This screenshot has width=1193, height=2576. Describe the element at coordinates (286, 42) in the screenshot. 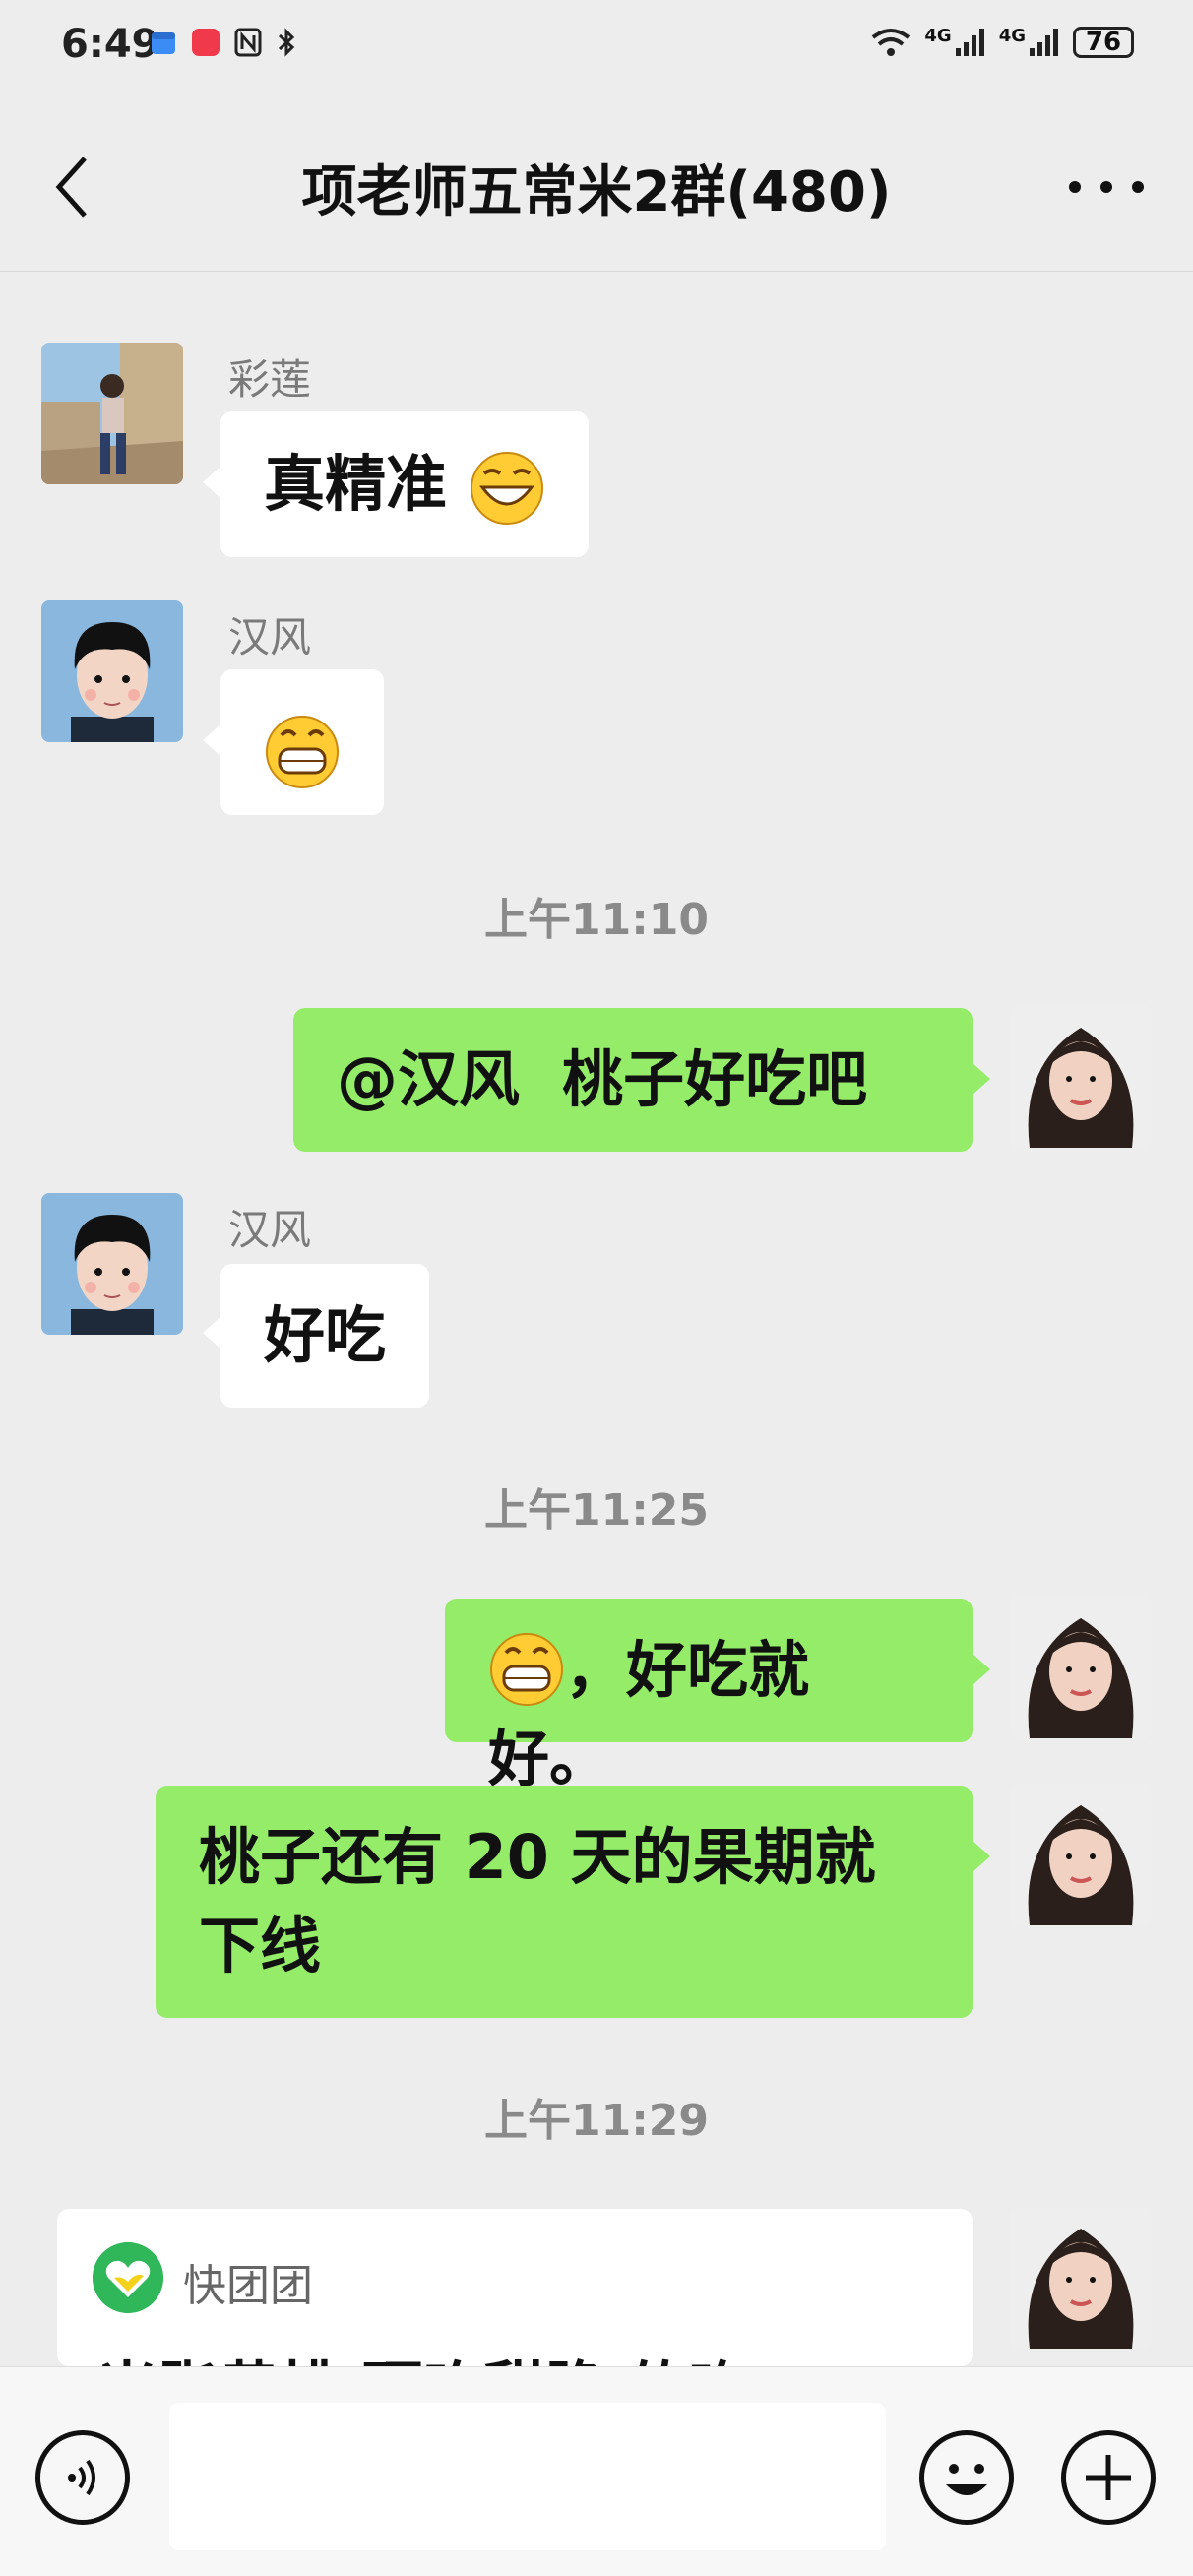

I see `bluetooth-icon` at that location.